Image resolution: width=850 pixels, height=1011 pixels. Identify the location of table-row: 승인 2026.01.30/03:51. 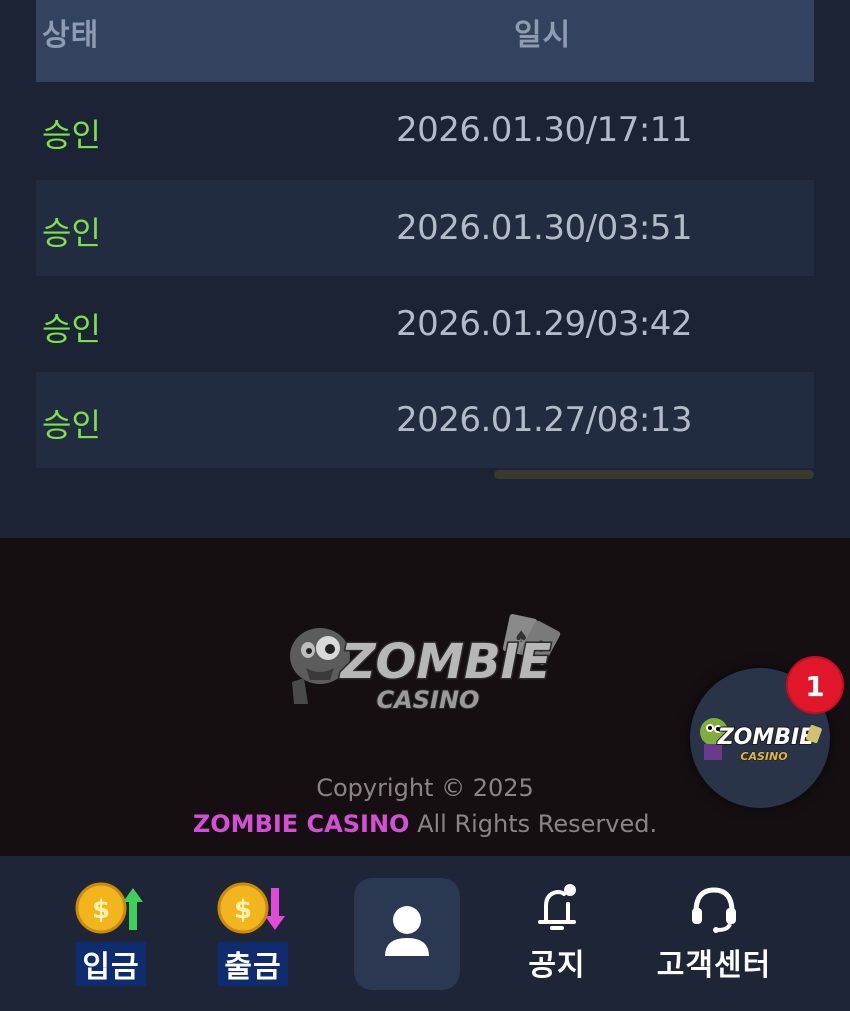
(425, 228).